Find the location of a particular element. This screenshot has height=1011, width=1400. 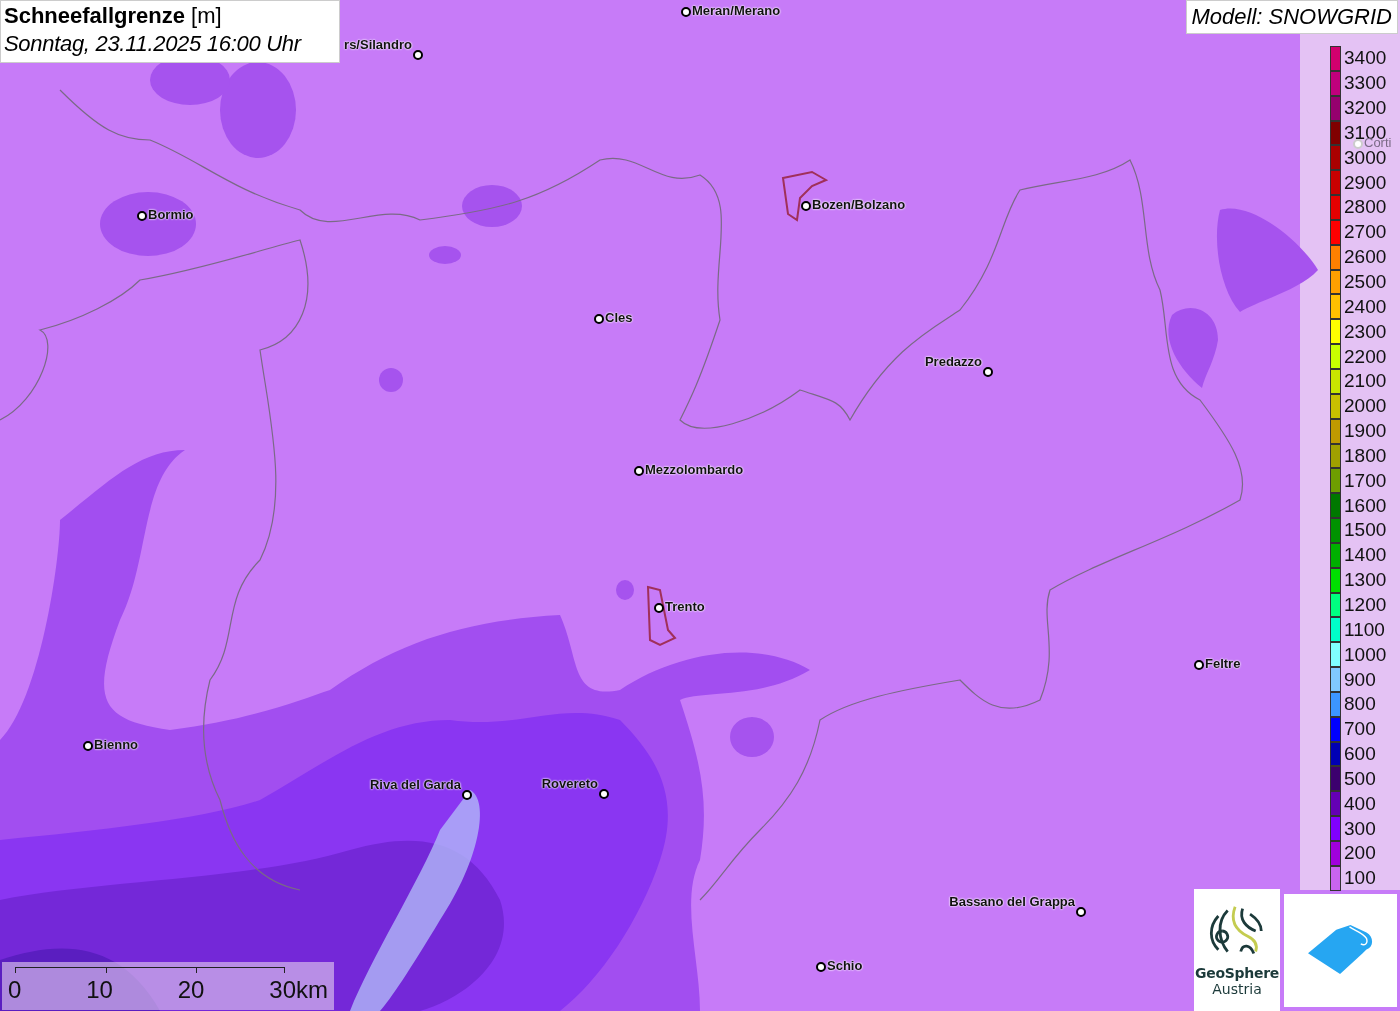

legend-label: 2800 is located at coordinates (1365, 207).